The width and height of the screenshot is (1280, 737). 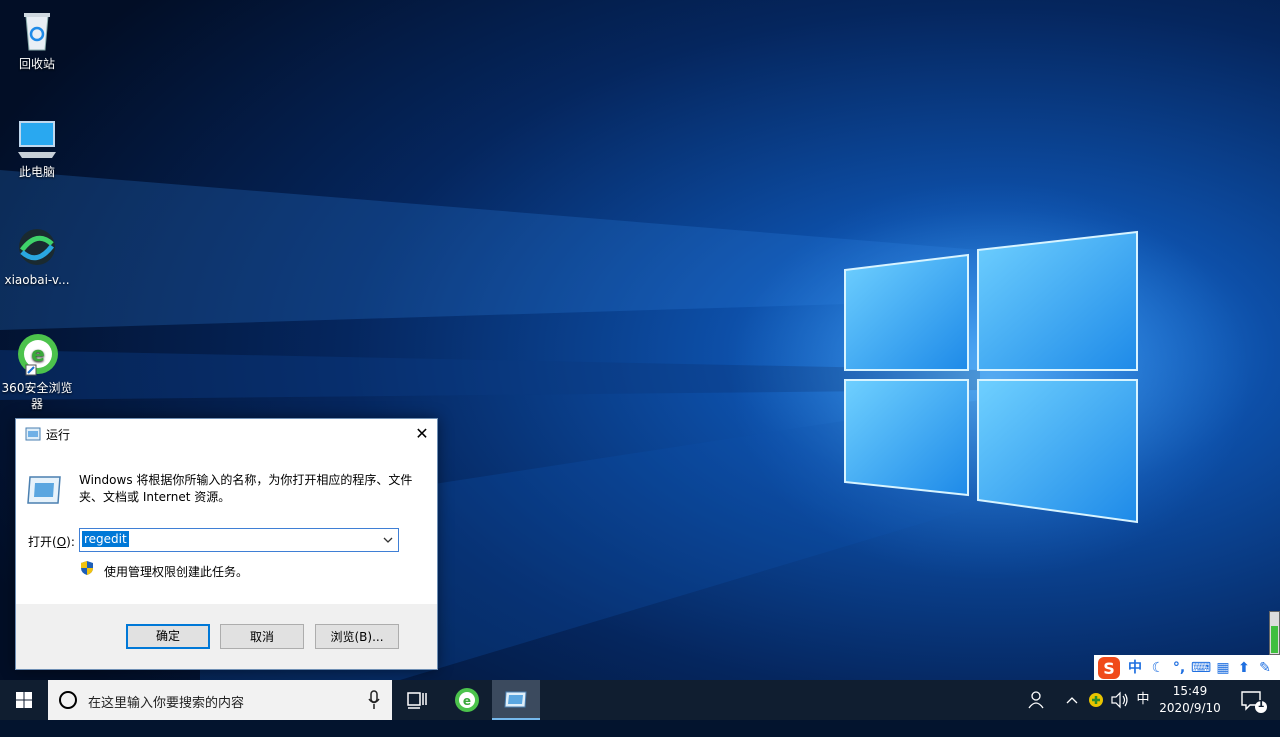 What do you see at coordinates (1274, 633) in the screenshot?
I see `volume-level-meter` at bounding box center [1274, 633].